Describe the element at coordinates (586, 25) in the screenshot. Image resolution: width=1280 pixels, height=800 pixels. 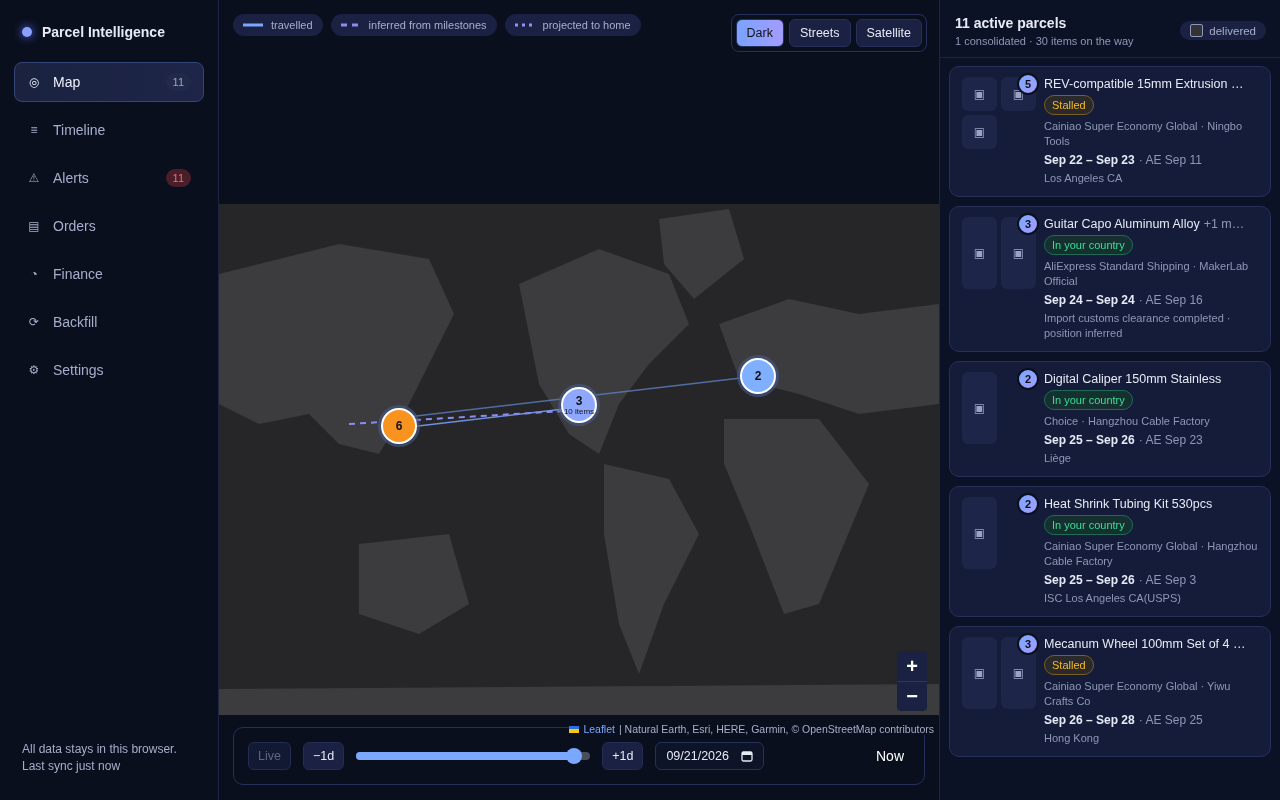
I see `legend-label: projected to home` at that location.